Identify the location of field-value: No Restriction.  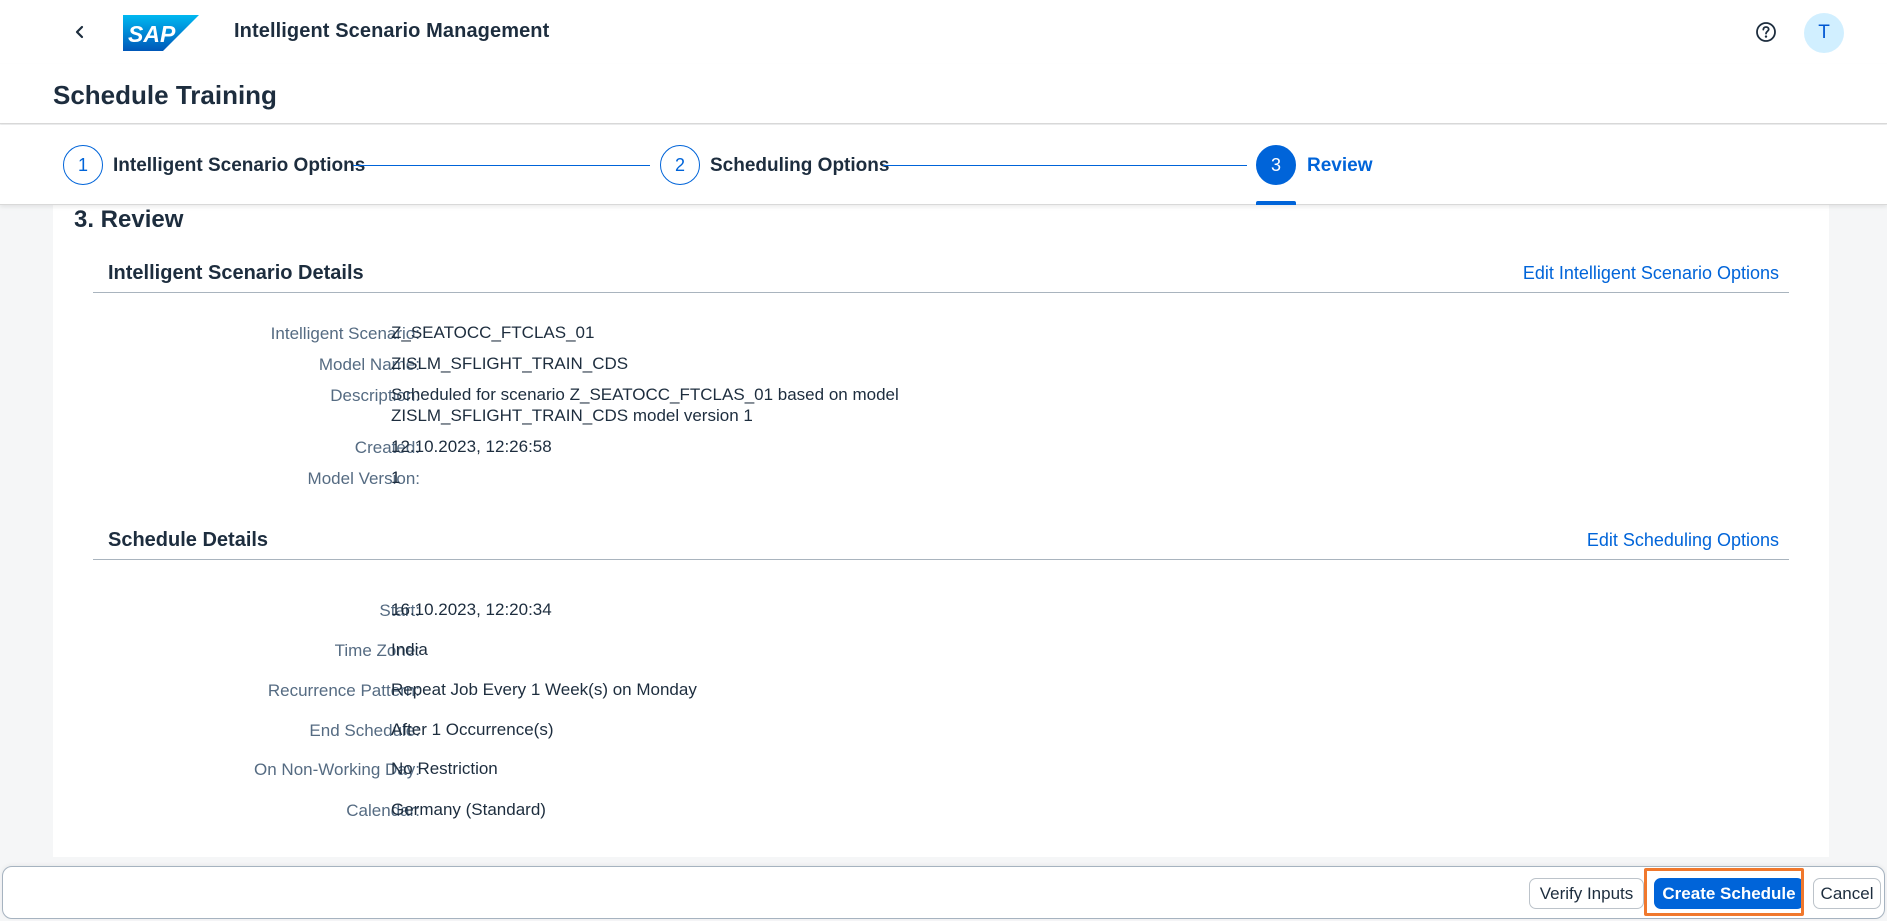
(444, 768).